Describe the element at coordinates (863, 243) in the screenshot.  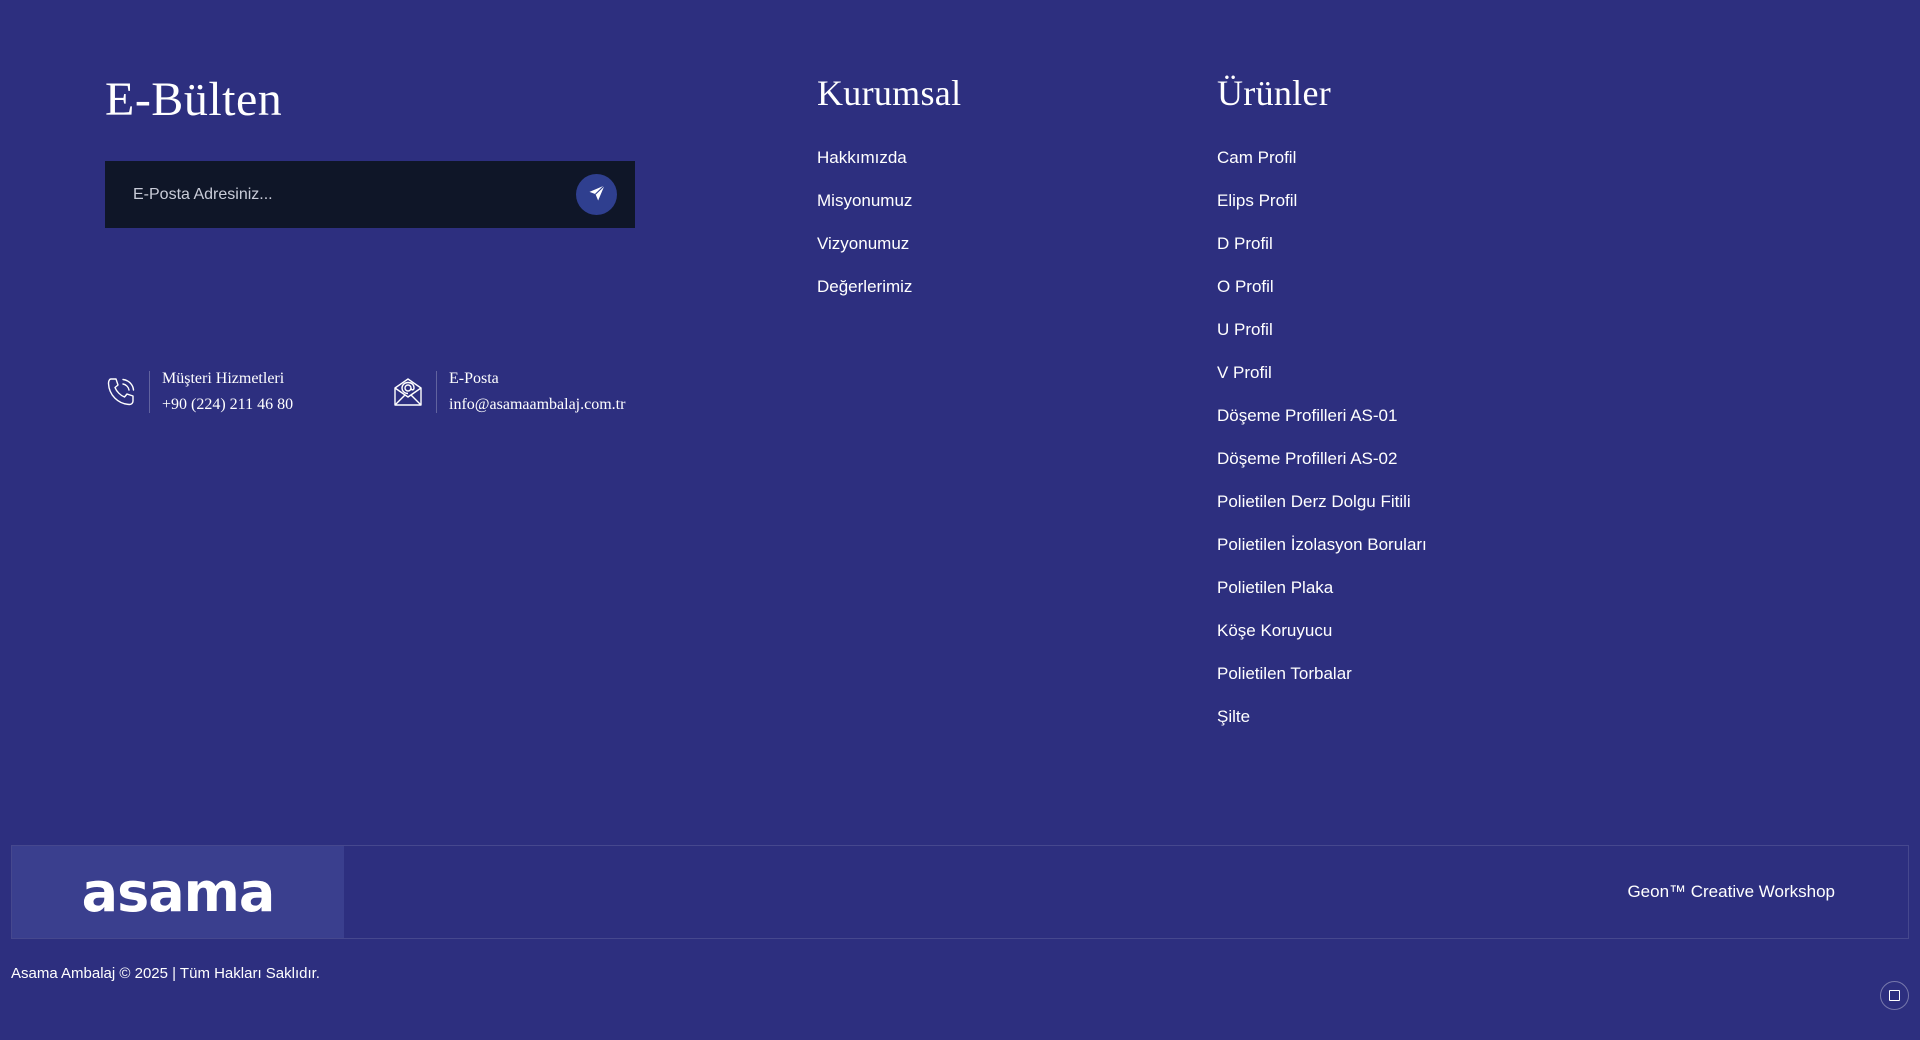
I see `kurumsal-link: Vizyonumuz` at that location.